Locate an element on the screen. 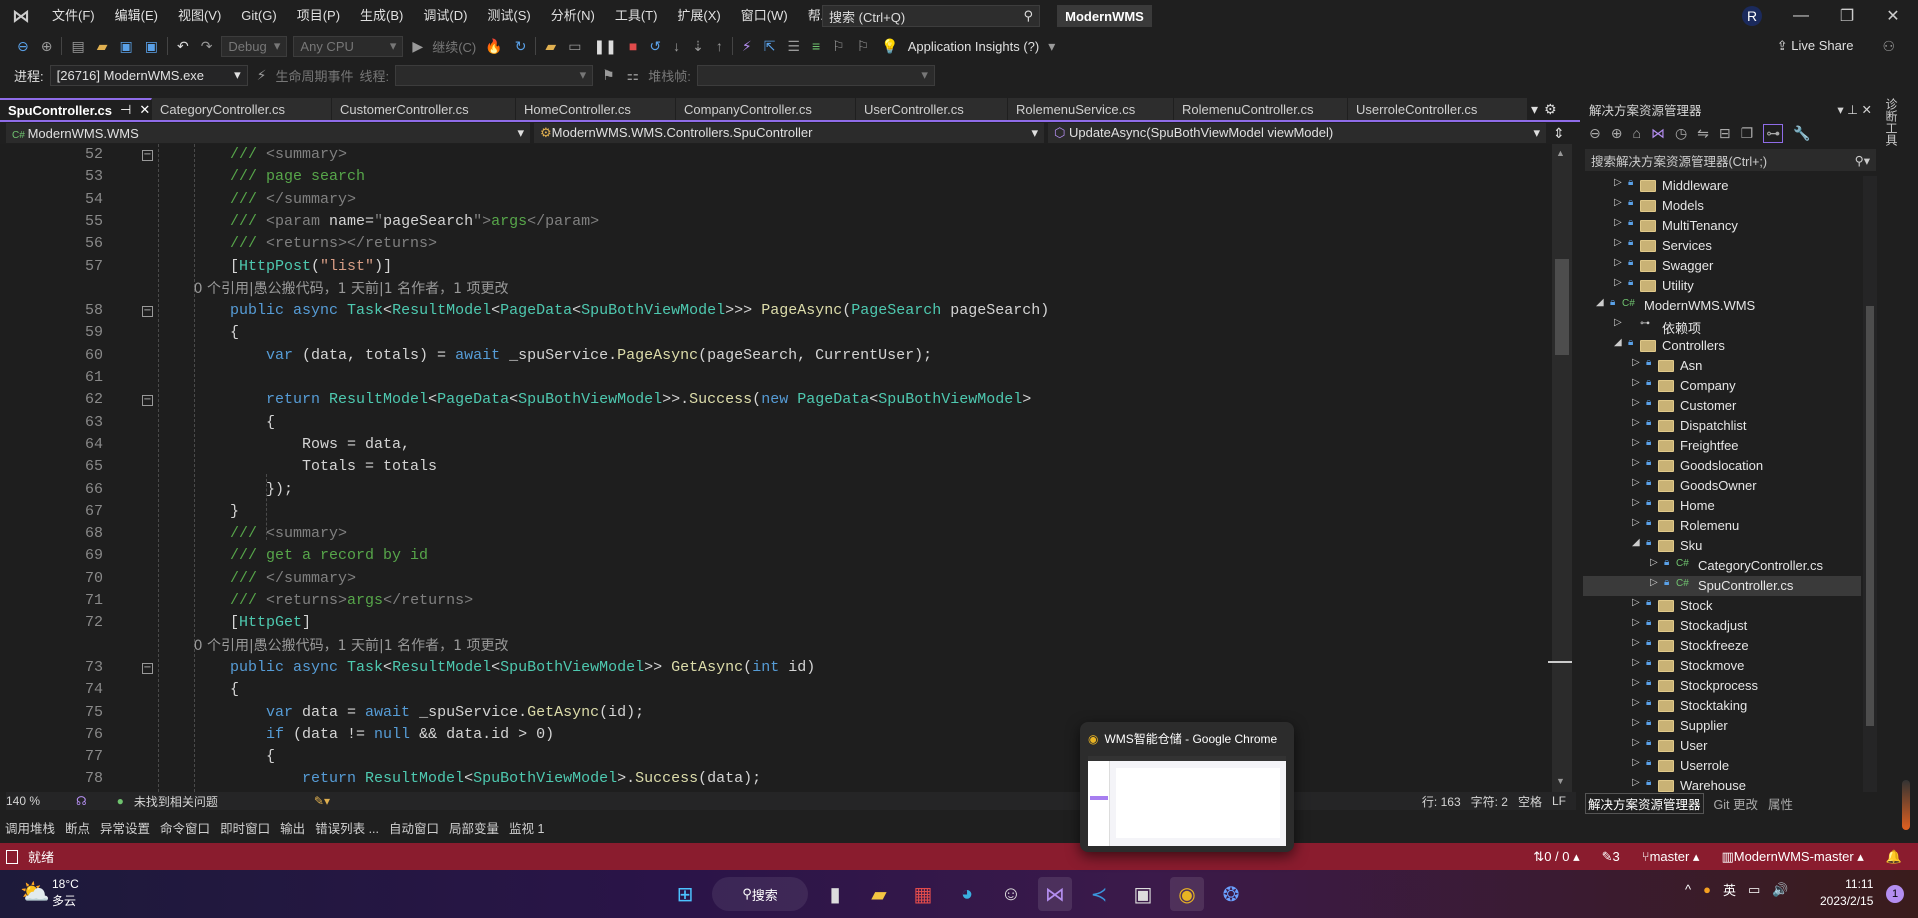 The image size is (1918, 918). avatar: R is located at coordinates (1752, 16).